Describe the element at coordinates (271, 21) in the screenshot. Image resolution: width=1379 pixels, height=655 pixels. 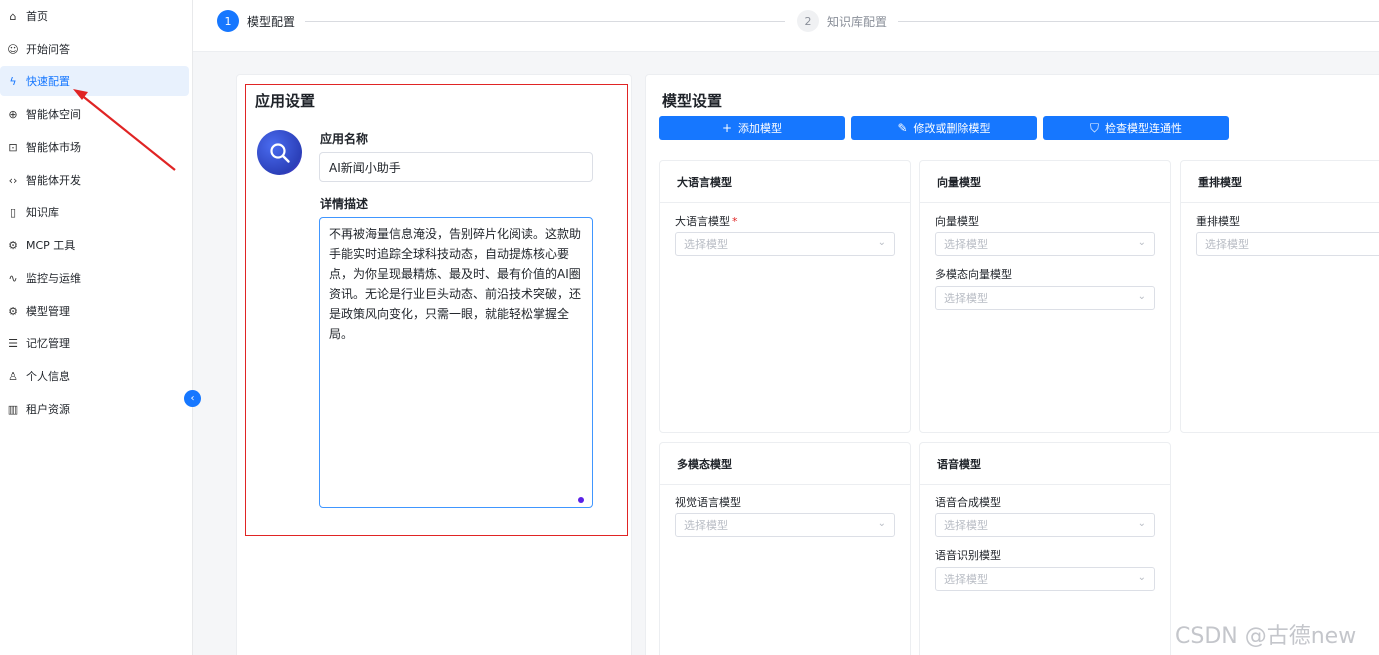
I see `step-label: 模型配置` at that location.